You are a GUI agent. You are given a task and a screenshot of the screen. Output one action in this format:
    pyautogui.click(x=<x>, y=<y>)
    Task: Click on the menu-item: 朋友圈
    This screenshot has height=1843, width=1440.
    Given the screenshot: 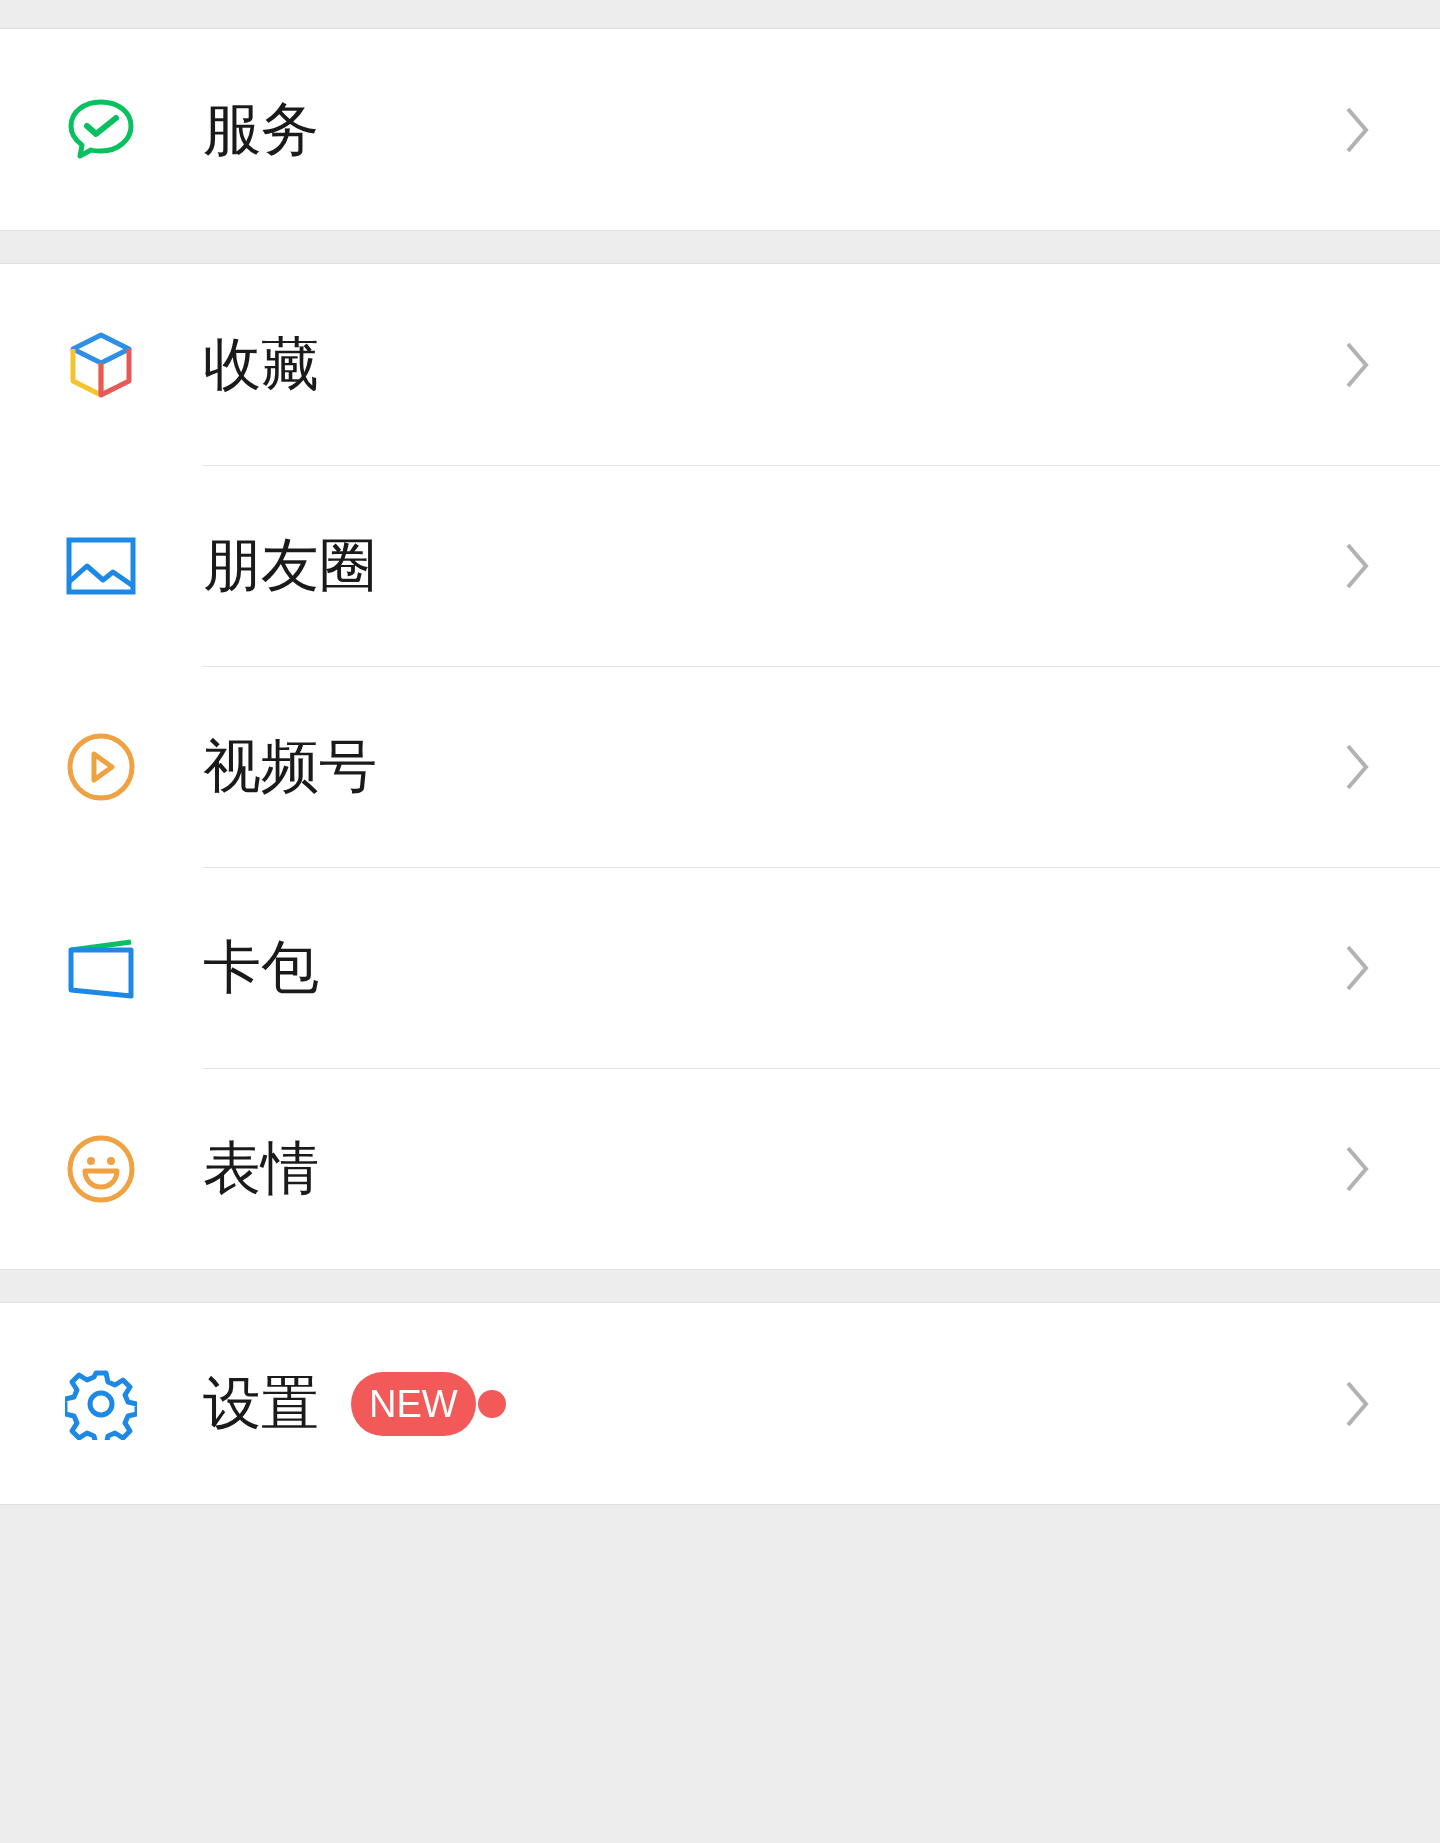 What is the action you would take?
    pyautogui.click(x=720, y=565)
    